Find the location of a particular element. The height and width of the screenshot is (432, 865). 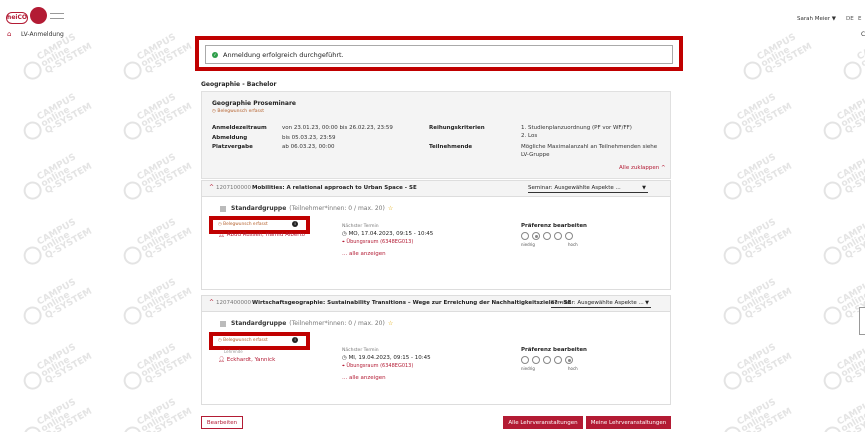

success-alert: ✓ Anmeldung erfolgreich durchgeführt. is located at coordinates (439, 54).